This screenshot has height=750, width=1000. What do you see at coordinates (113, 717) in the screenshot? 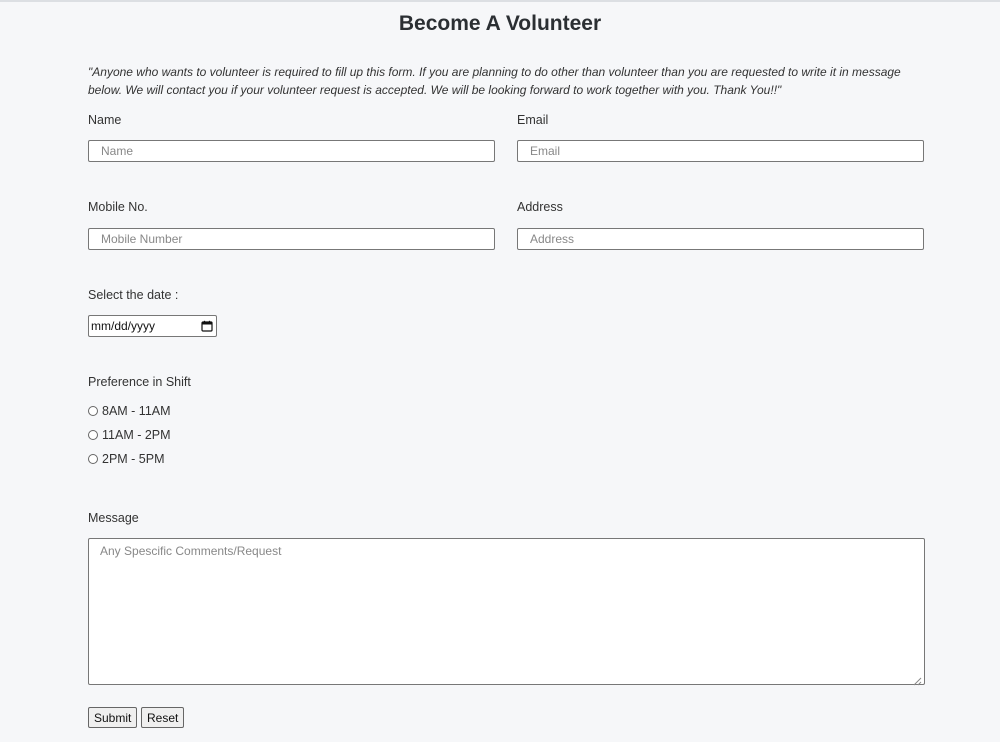
I see `submit-button: Submit` at bounding box center [113, 717].